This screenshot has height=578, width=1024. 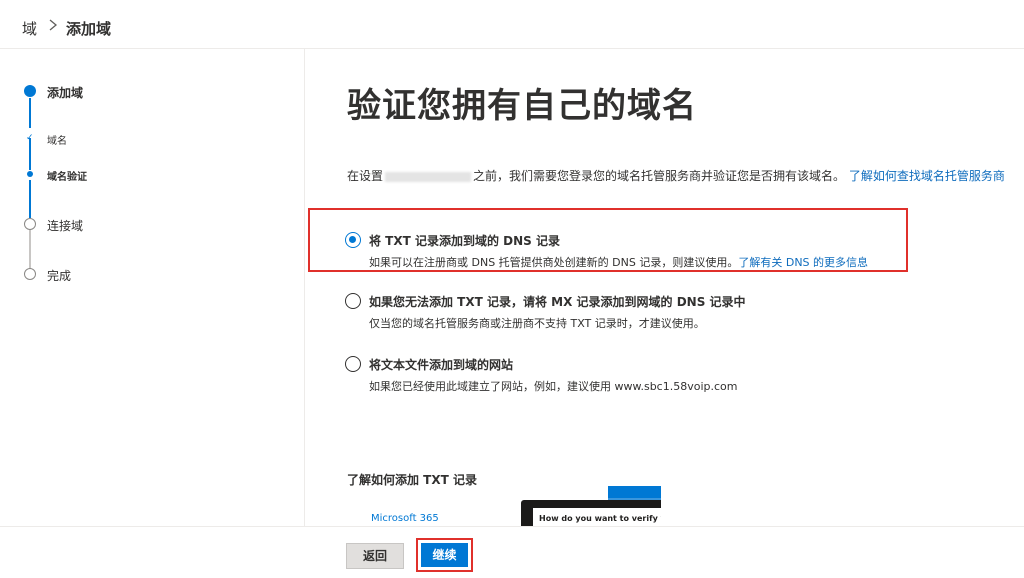 What do you see at coordinates (600, 518) in the screenshot?
I see `thumbnail-caption: How do you want to verify y` at bounding box center [600, 518].